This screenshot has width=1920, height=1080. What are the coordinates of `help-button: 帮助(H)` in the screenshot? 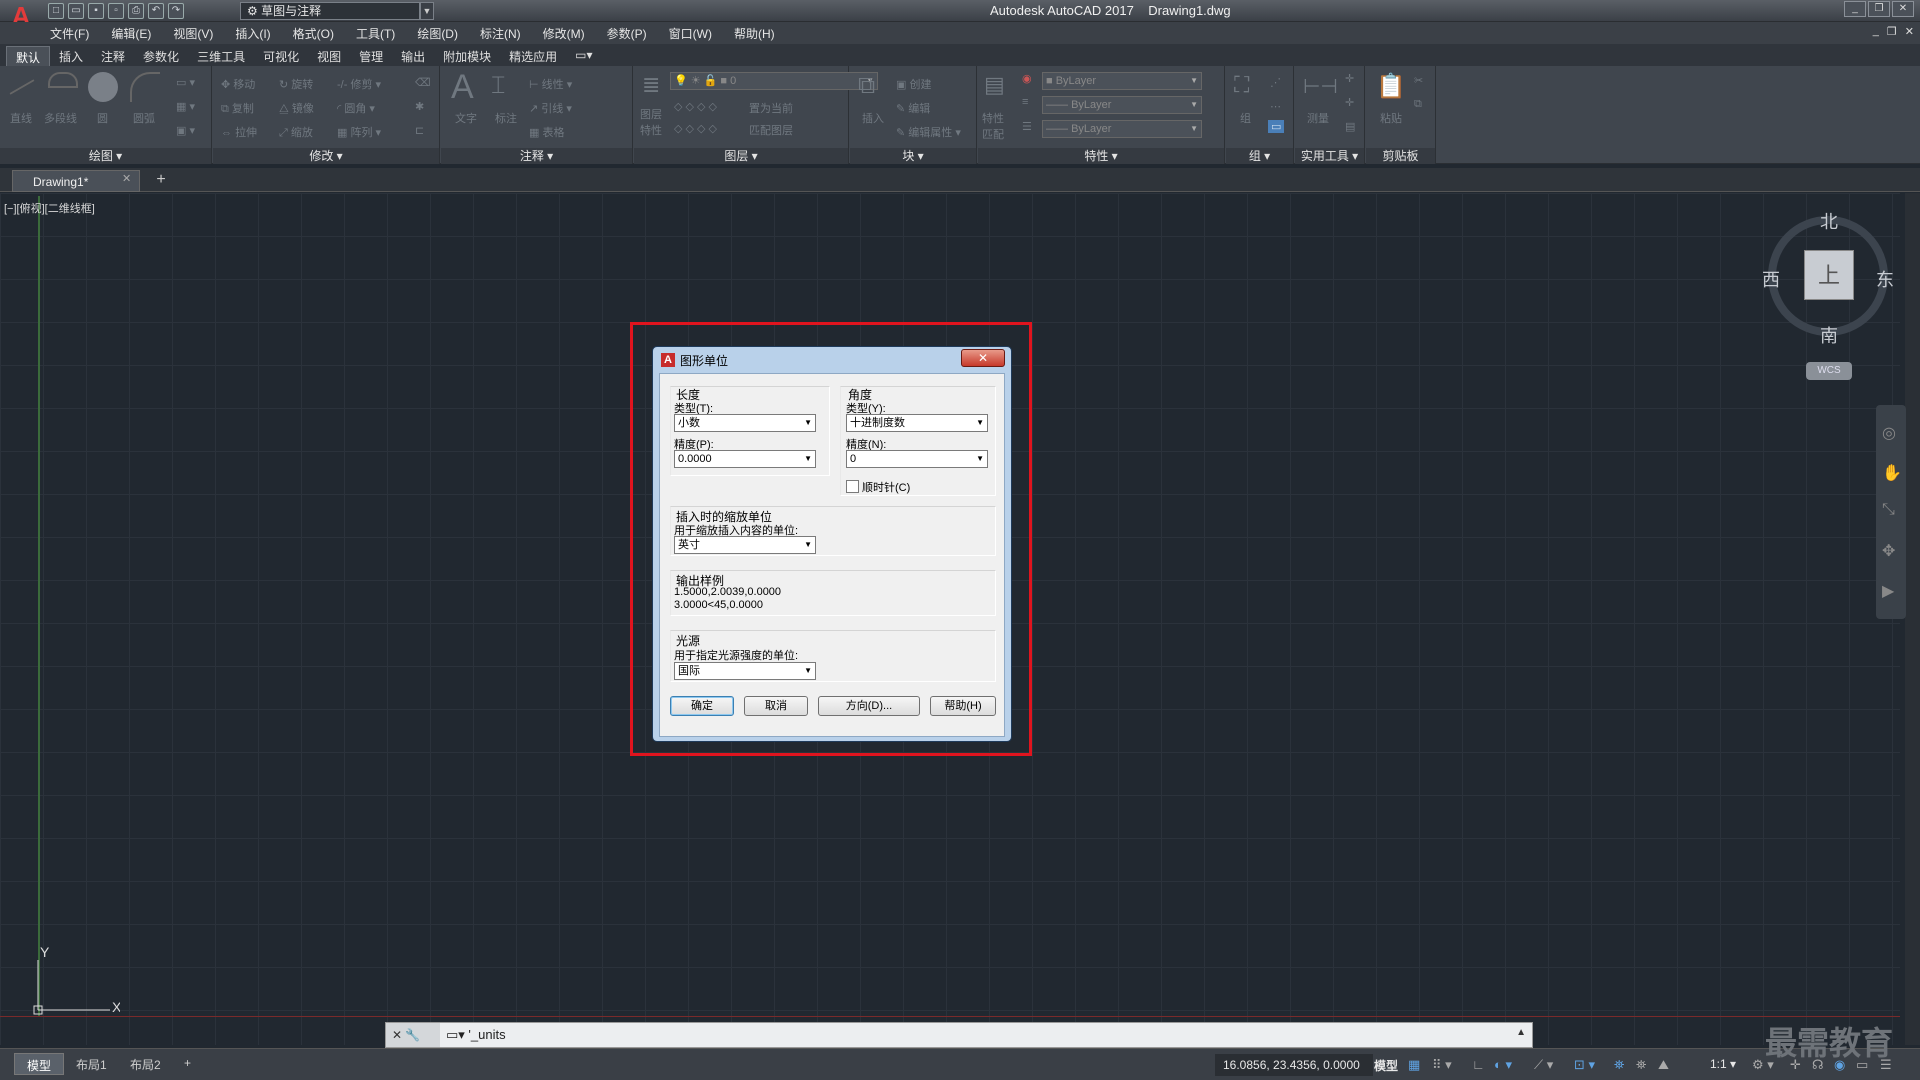 It's located at (963, 706).